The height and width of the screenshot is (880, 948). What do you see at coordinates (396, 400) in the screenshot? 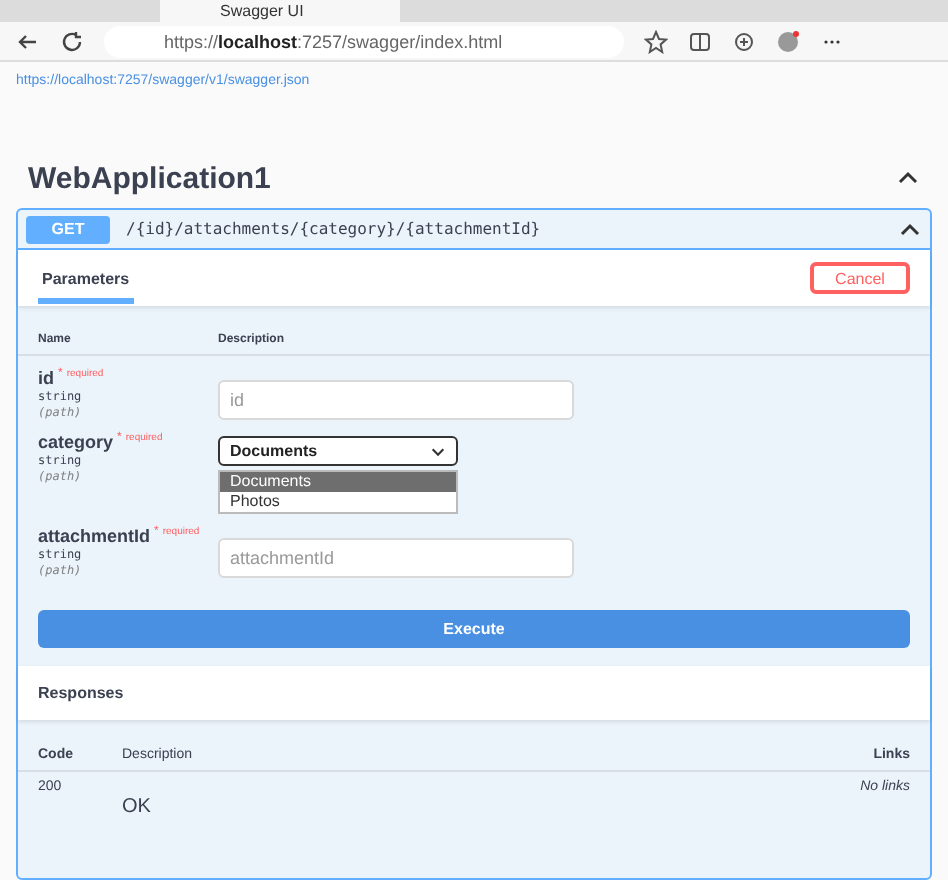
I see `input-field: id` at bounding box center [396, 400].